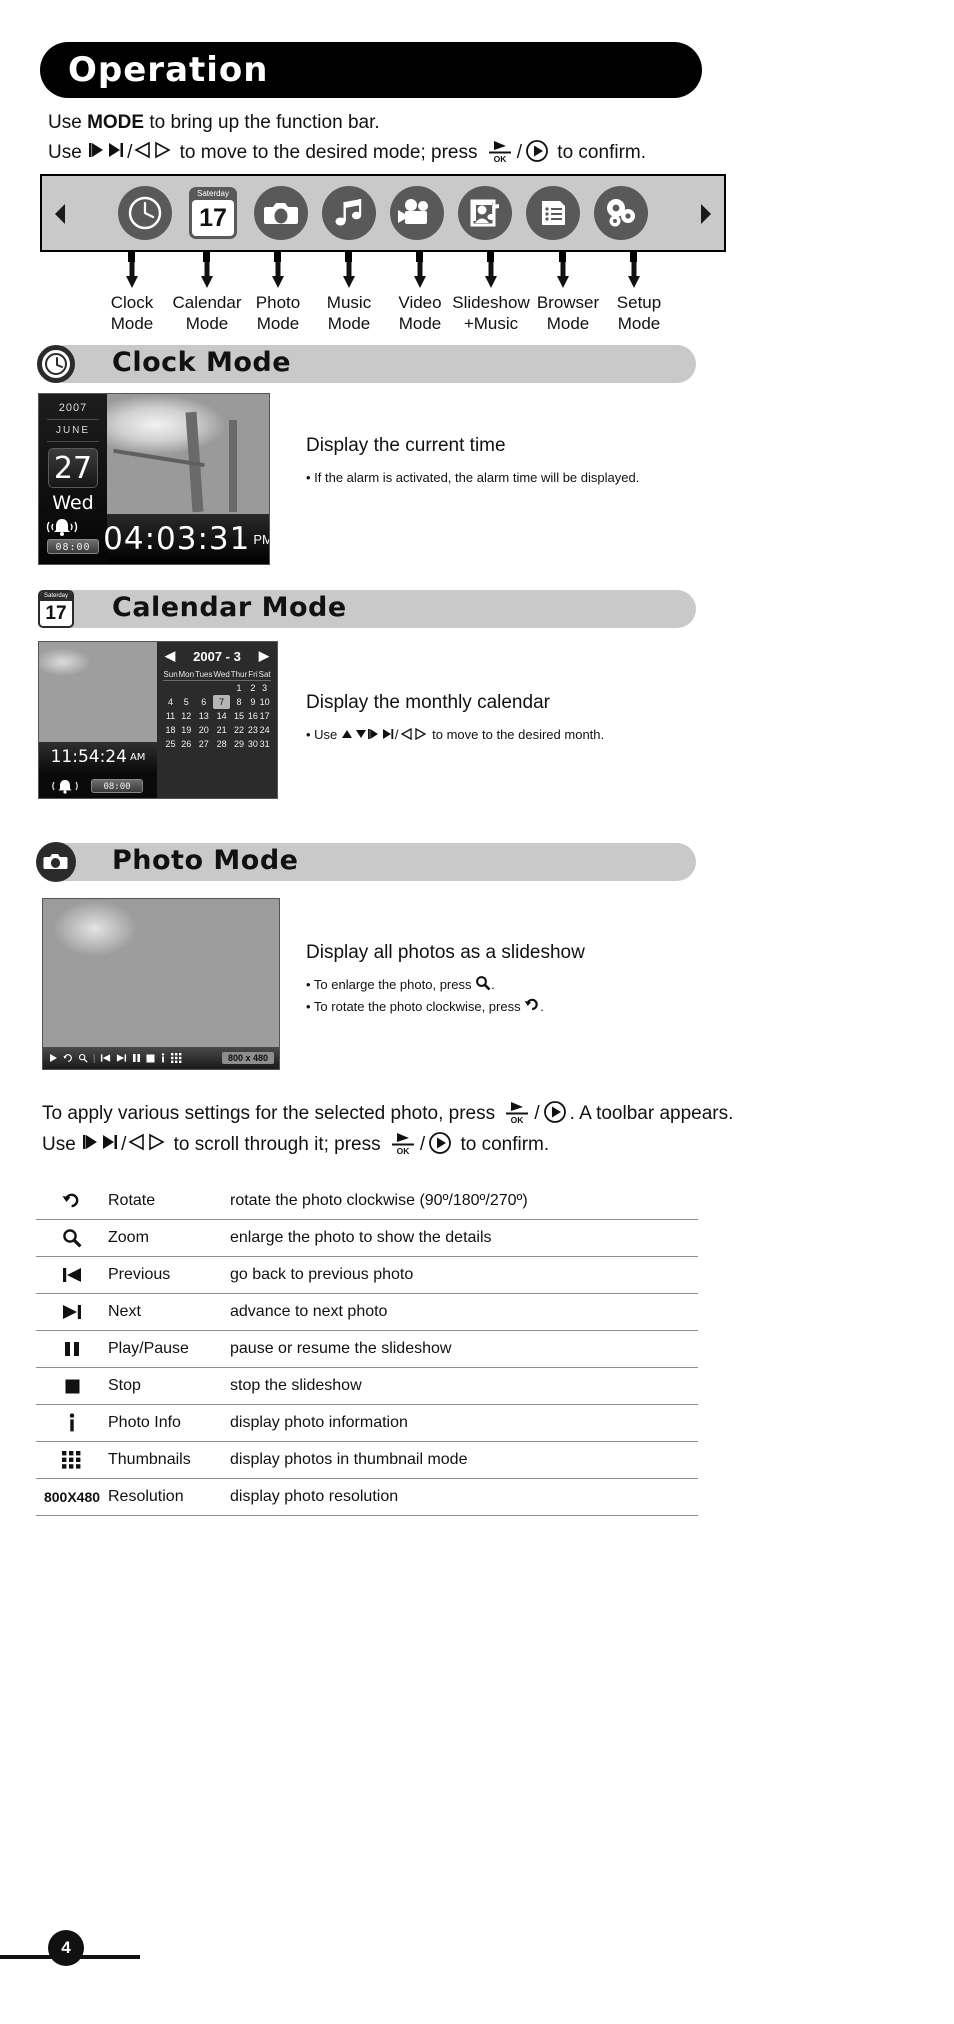 The width and height of the screenshot is (954, 2024). I want to click on slideshow-music-mode-icon, so click(485, 213).